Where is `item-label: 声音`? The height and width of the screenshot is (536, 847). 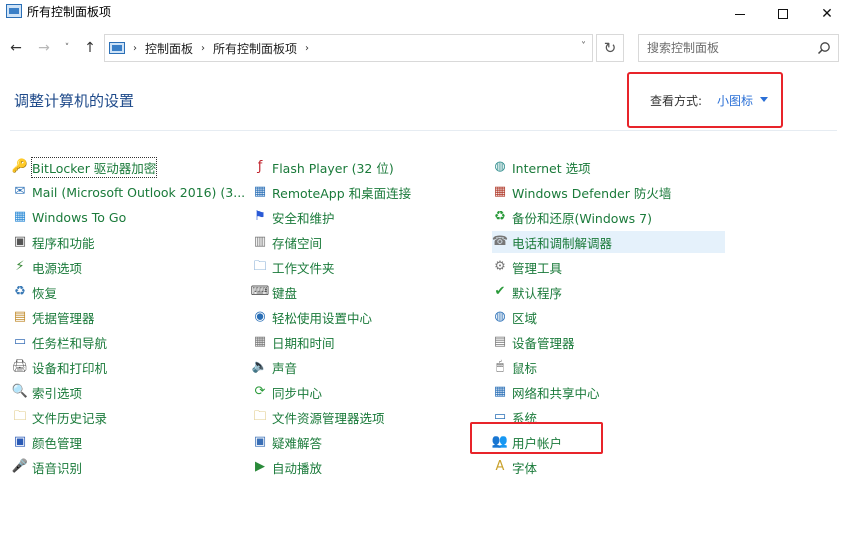 item-label: 声音 is located at coordinates (285, 368).